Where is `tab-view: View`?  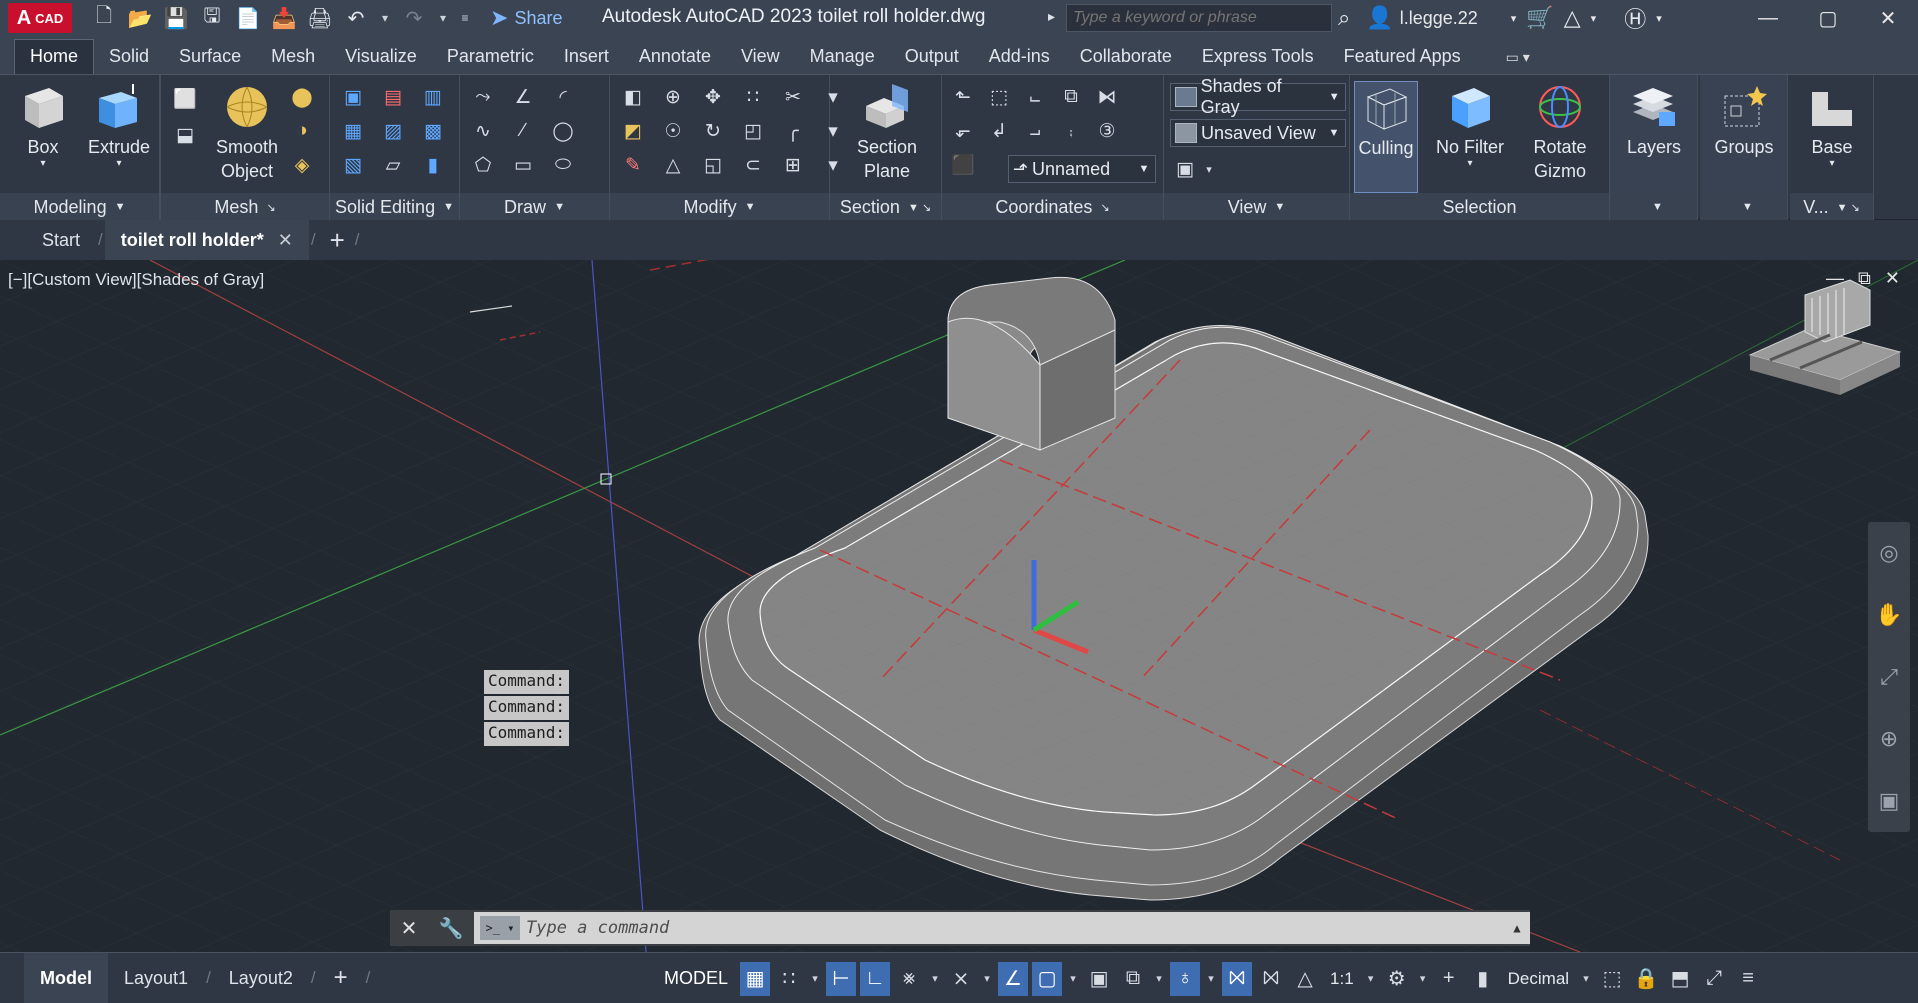 tab-view: View is located at coordinates (760, 57).